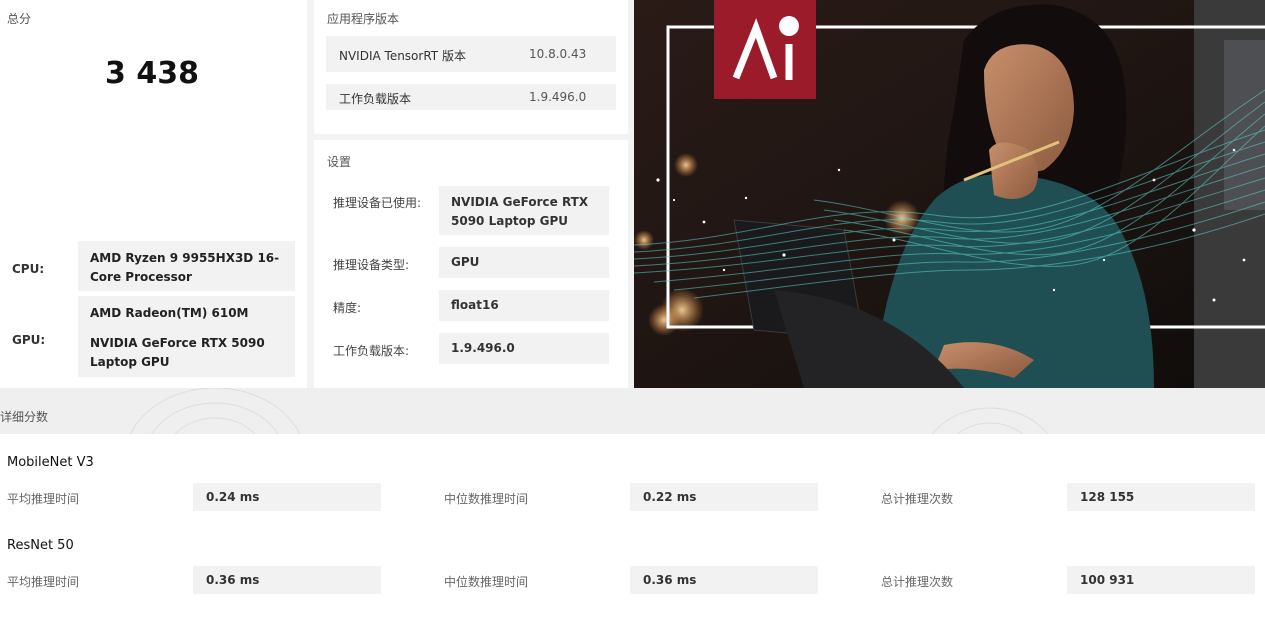 This screenshot has width=1265, height=623. I want to click on workload-version-value: 1.9.496.0, so click(558, 97).